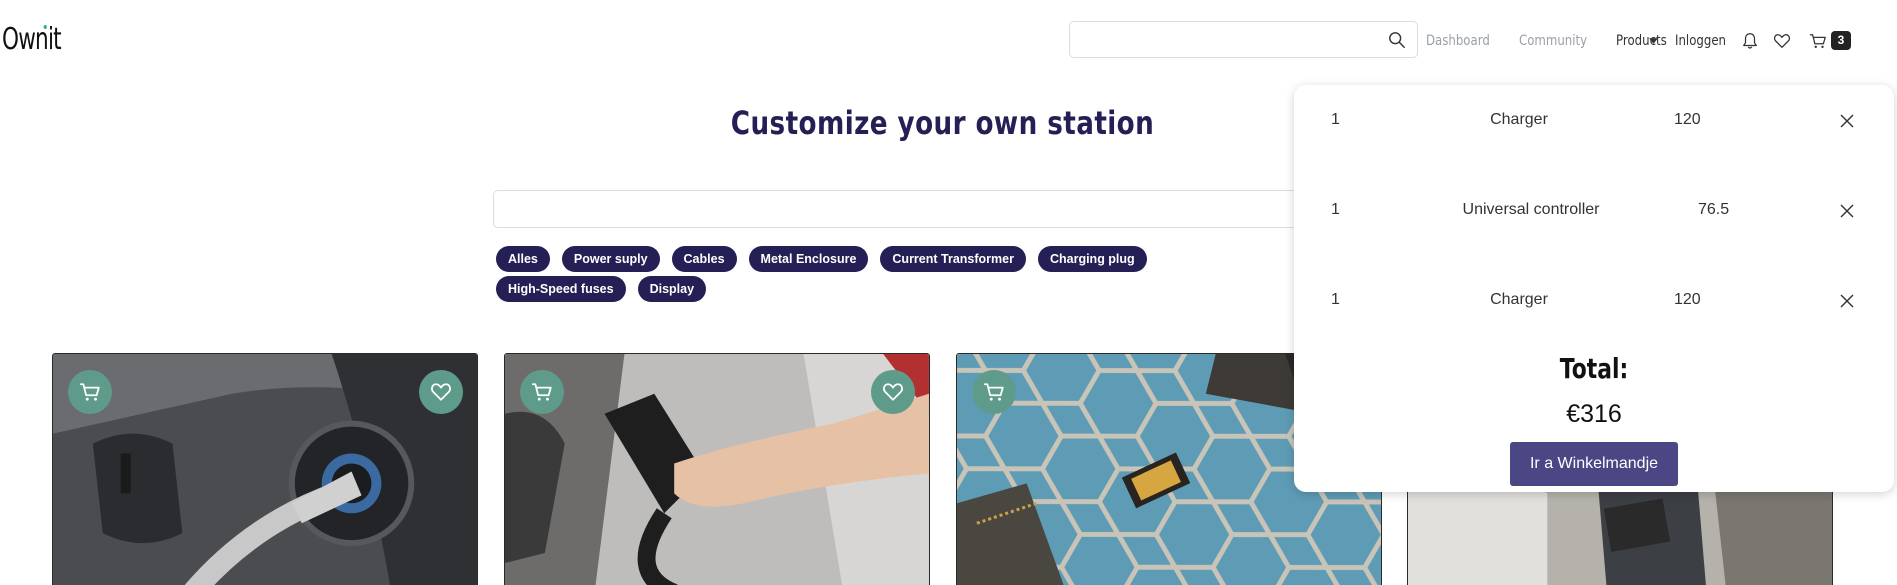 The height and width of the screenshot is (585, 1897). Describe the element at coordinates (672, 289) in the screenshot. I see `filter-chip-display: Display` at that location.